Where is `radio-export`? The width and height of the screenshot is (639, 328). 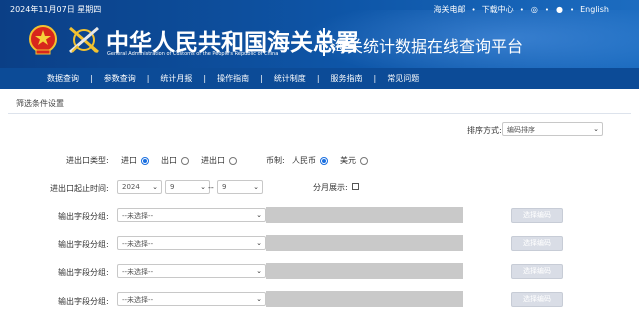
radio-export is located at coordinates (185, 160).